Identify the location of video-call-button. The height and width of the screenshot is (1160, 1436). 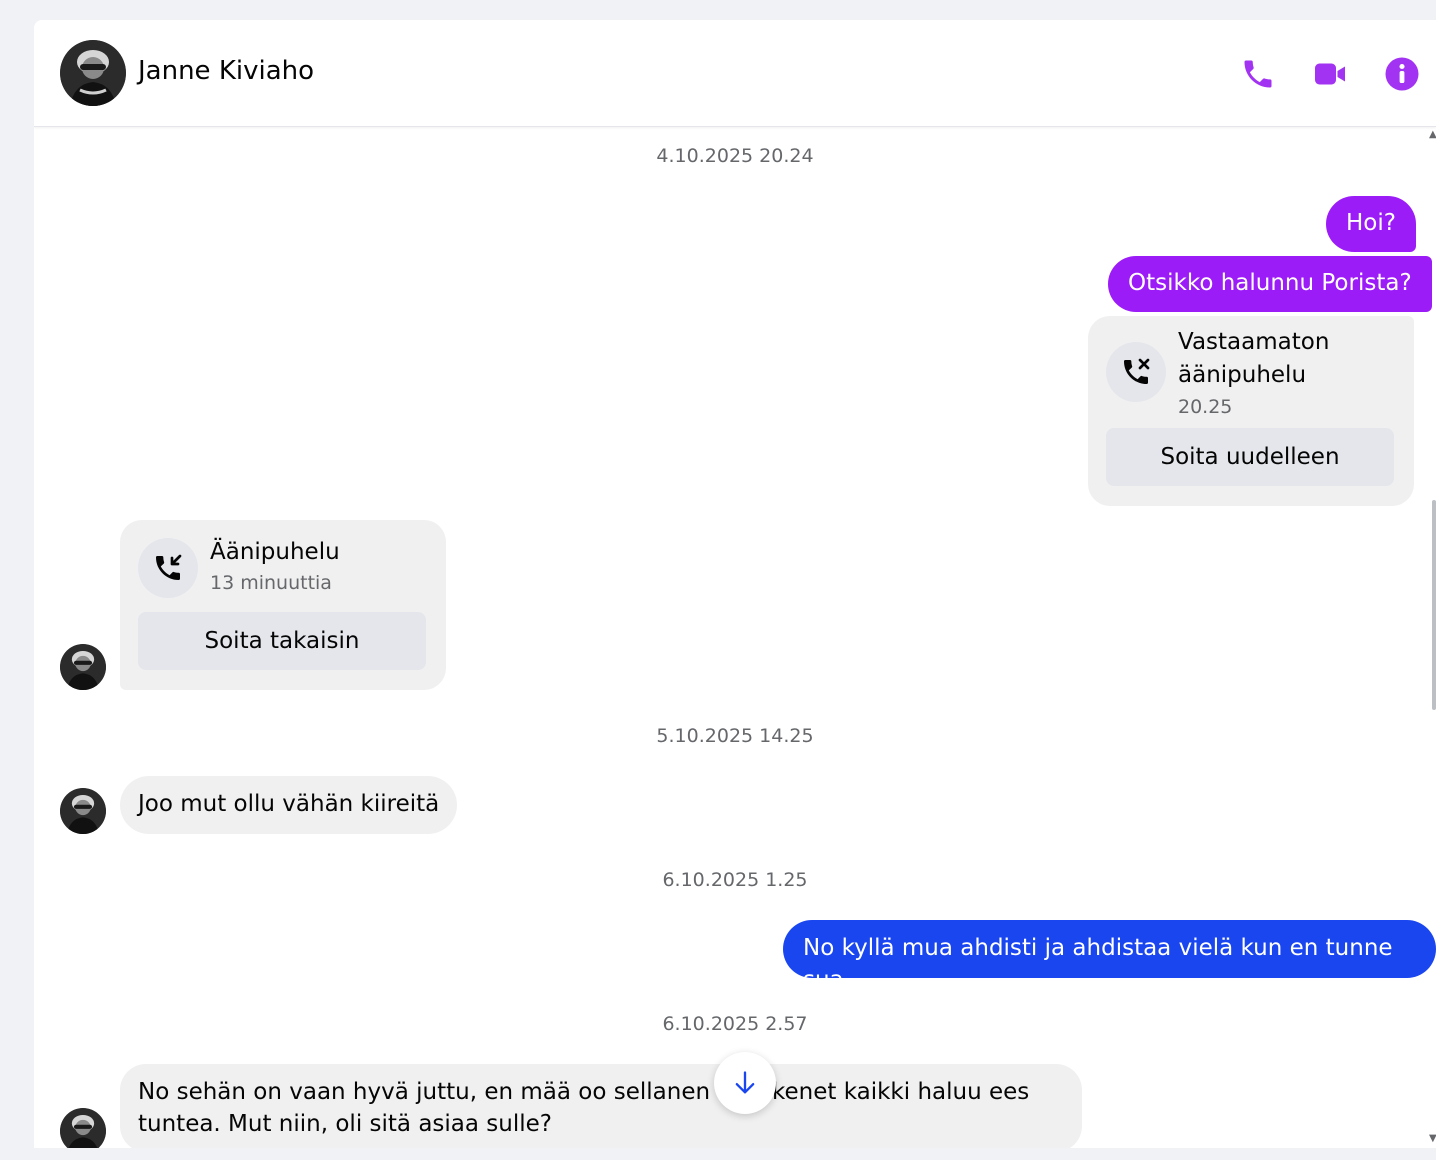
(1330, 74).